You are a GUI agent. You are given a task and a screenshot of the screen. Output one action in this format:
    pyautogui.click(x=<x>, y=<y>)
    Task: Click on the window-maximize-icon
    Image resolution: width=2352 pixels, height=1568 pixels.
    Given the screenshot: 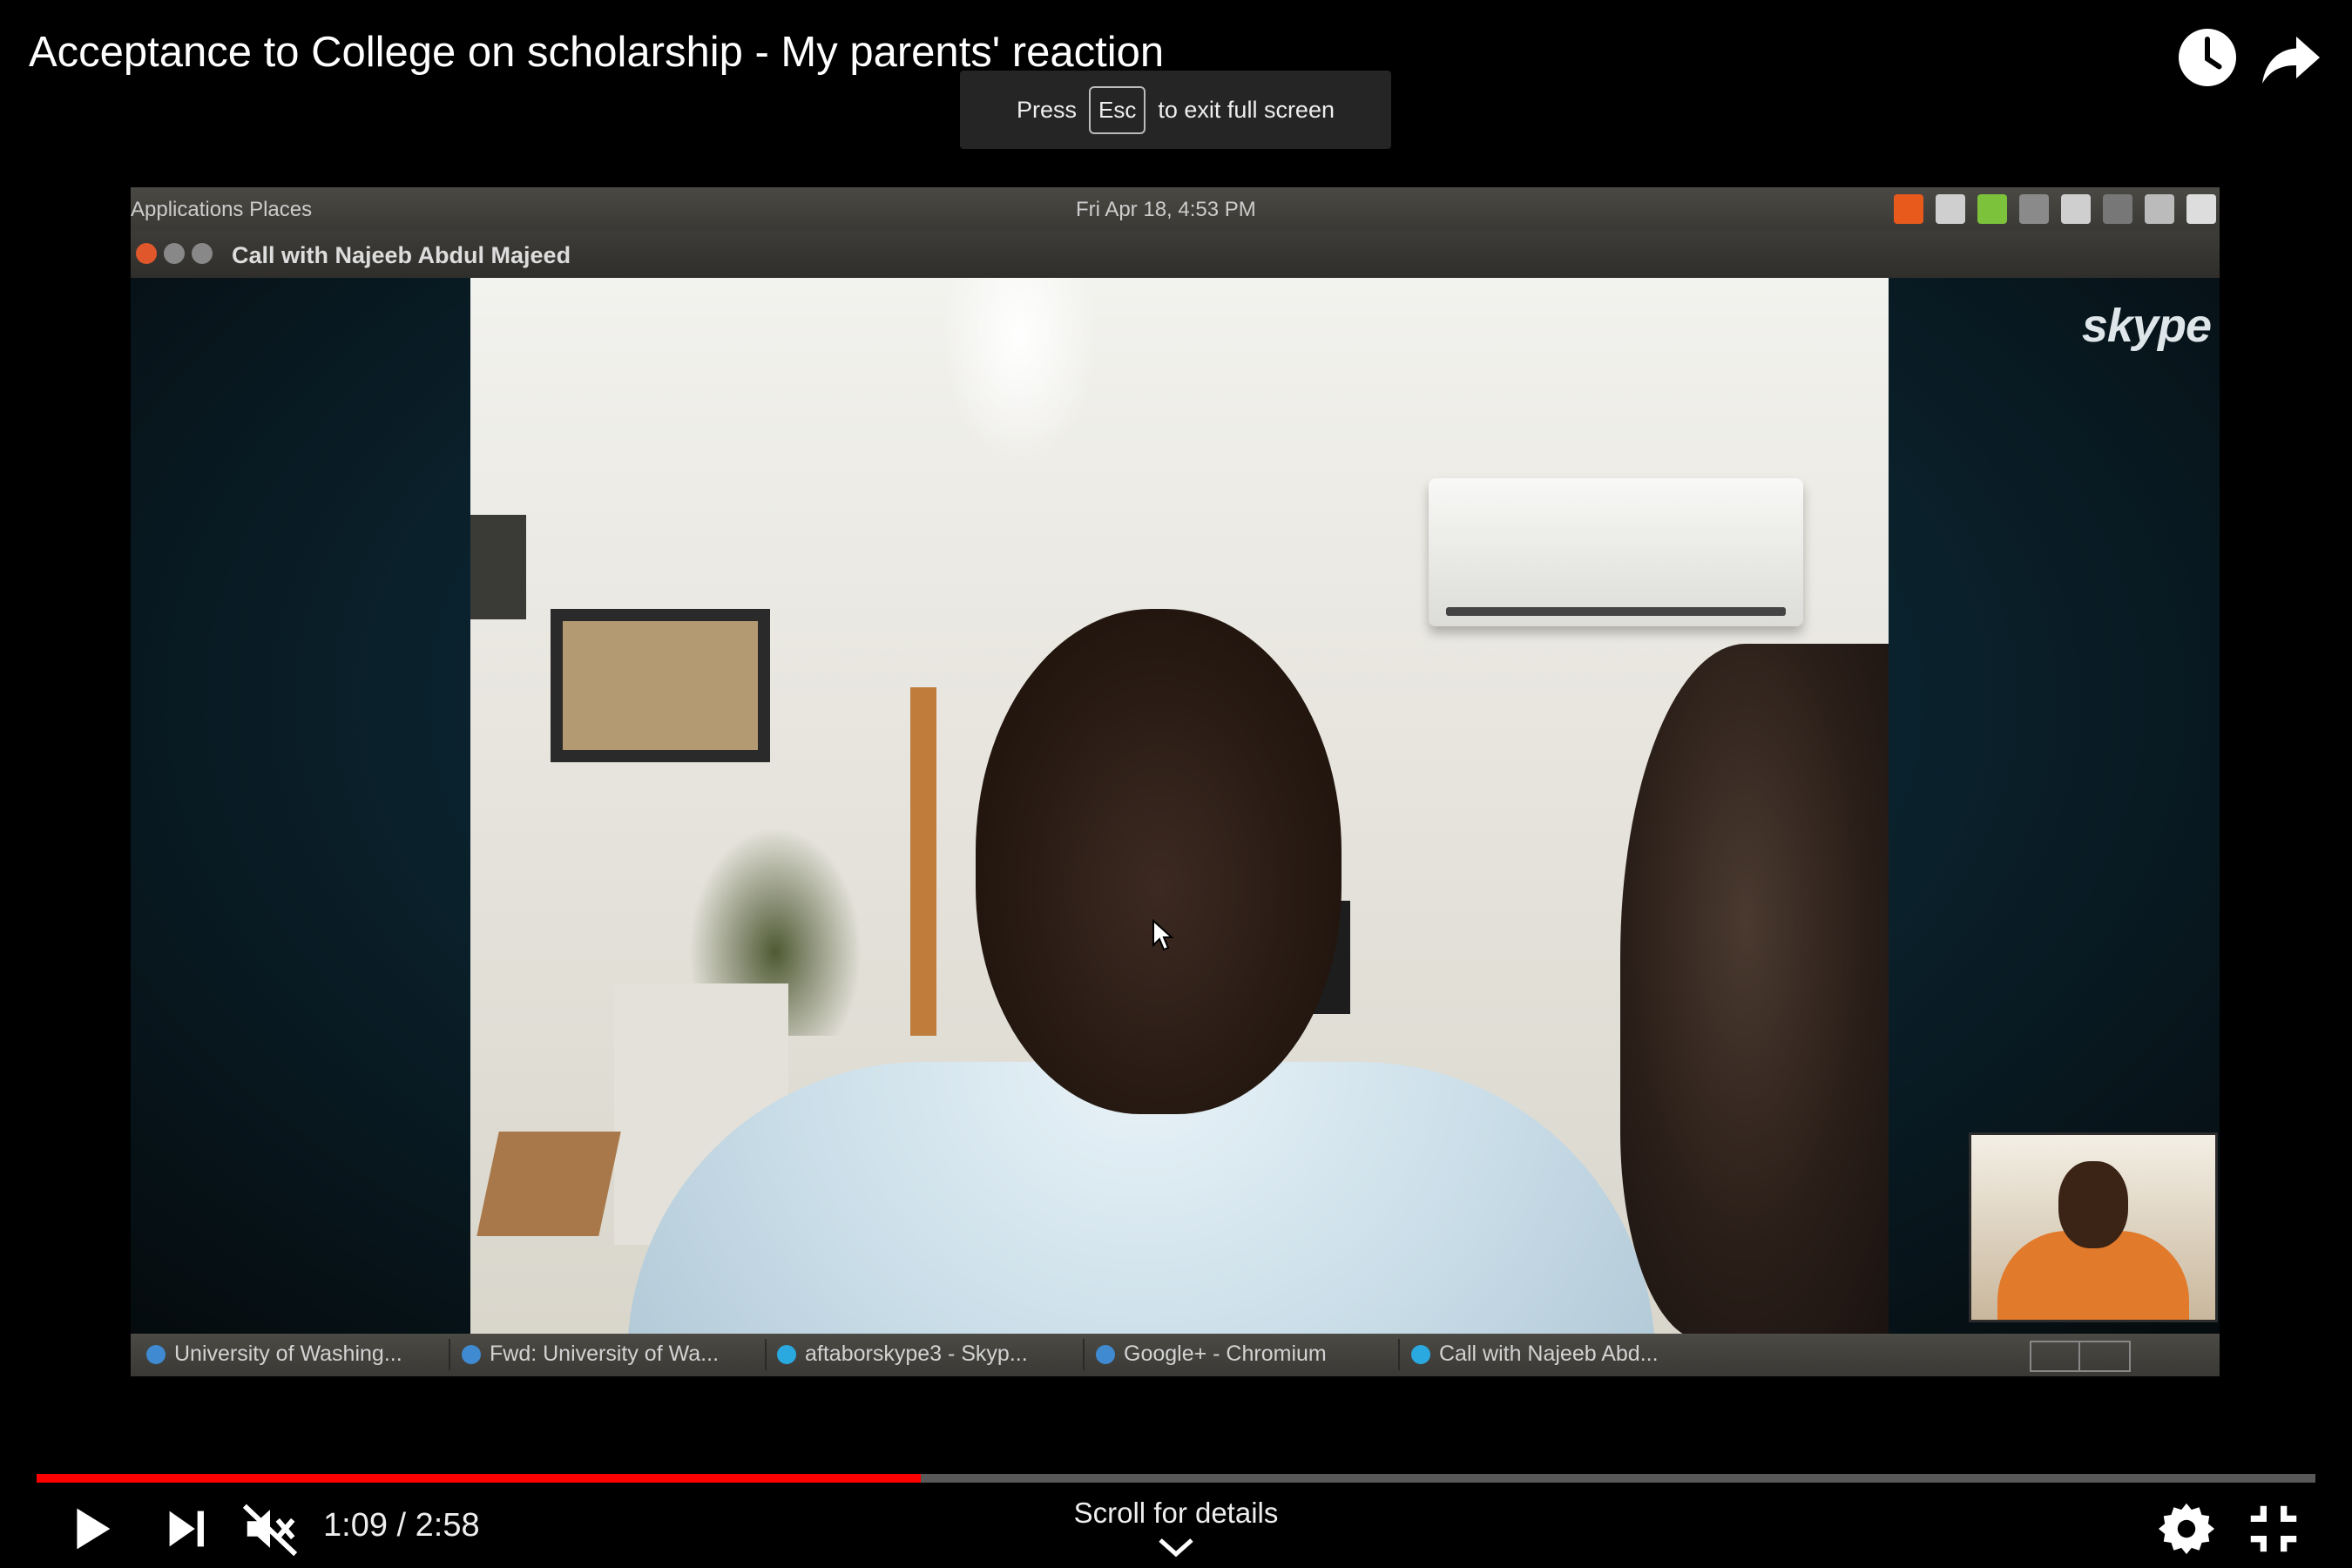 What is the action you would take?
    pyautogui.click(x=202, y=253)
    